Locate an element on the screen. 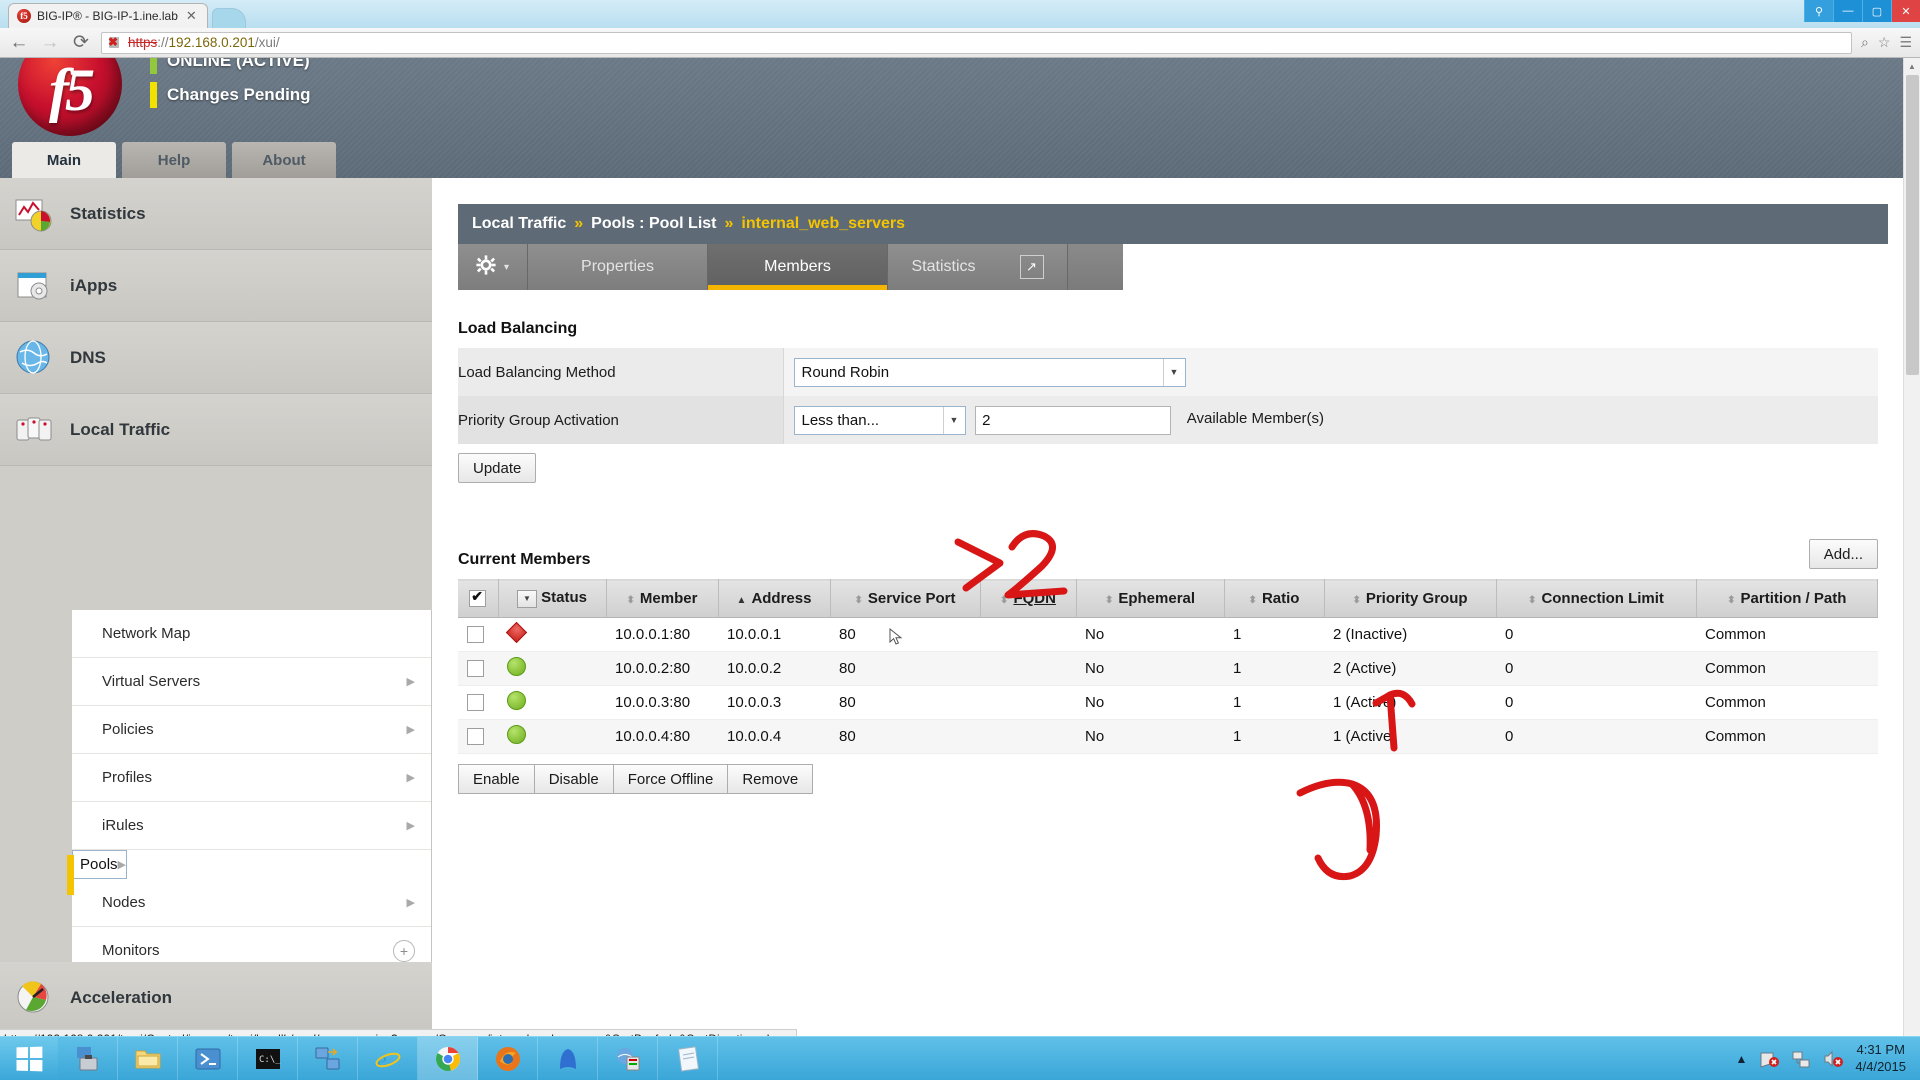 Image resolution: width=1920 pixels, height=1080 pixels. th-address: ▲ Address is located at coordinates (774, 598).